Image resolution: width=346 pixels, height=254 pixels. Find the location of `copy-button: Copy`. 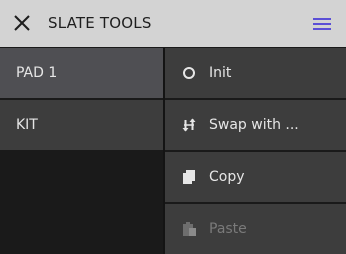

copy-button: Copy is located at coordinates (255, 177).